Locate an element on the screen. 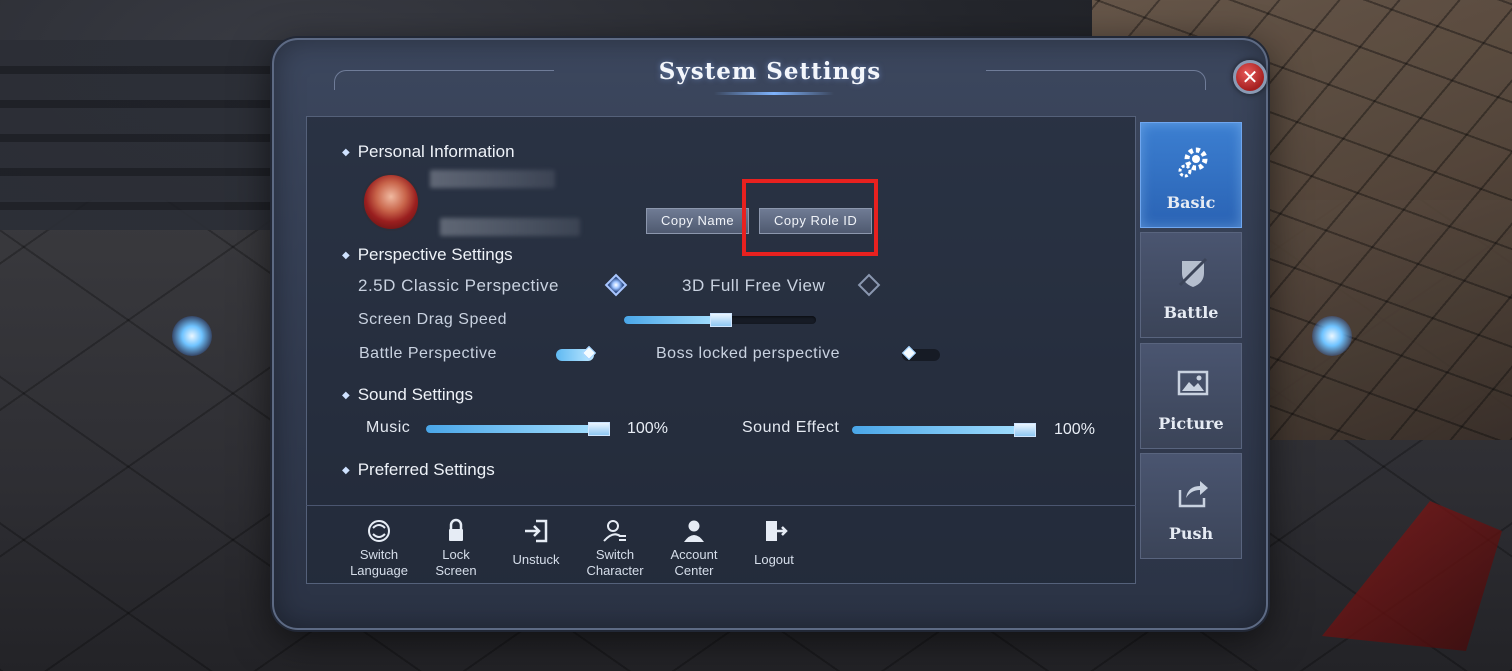 This screenshot has height=671, width=1512. tab-picture: Picture is located at coordinates (1191, 396).